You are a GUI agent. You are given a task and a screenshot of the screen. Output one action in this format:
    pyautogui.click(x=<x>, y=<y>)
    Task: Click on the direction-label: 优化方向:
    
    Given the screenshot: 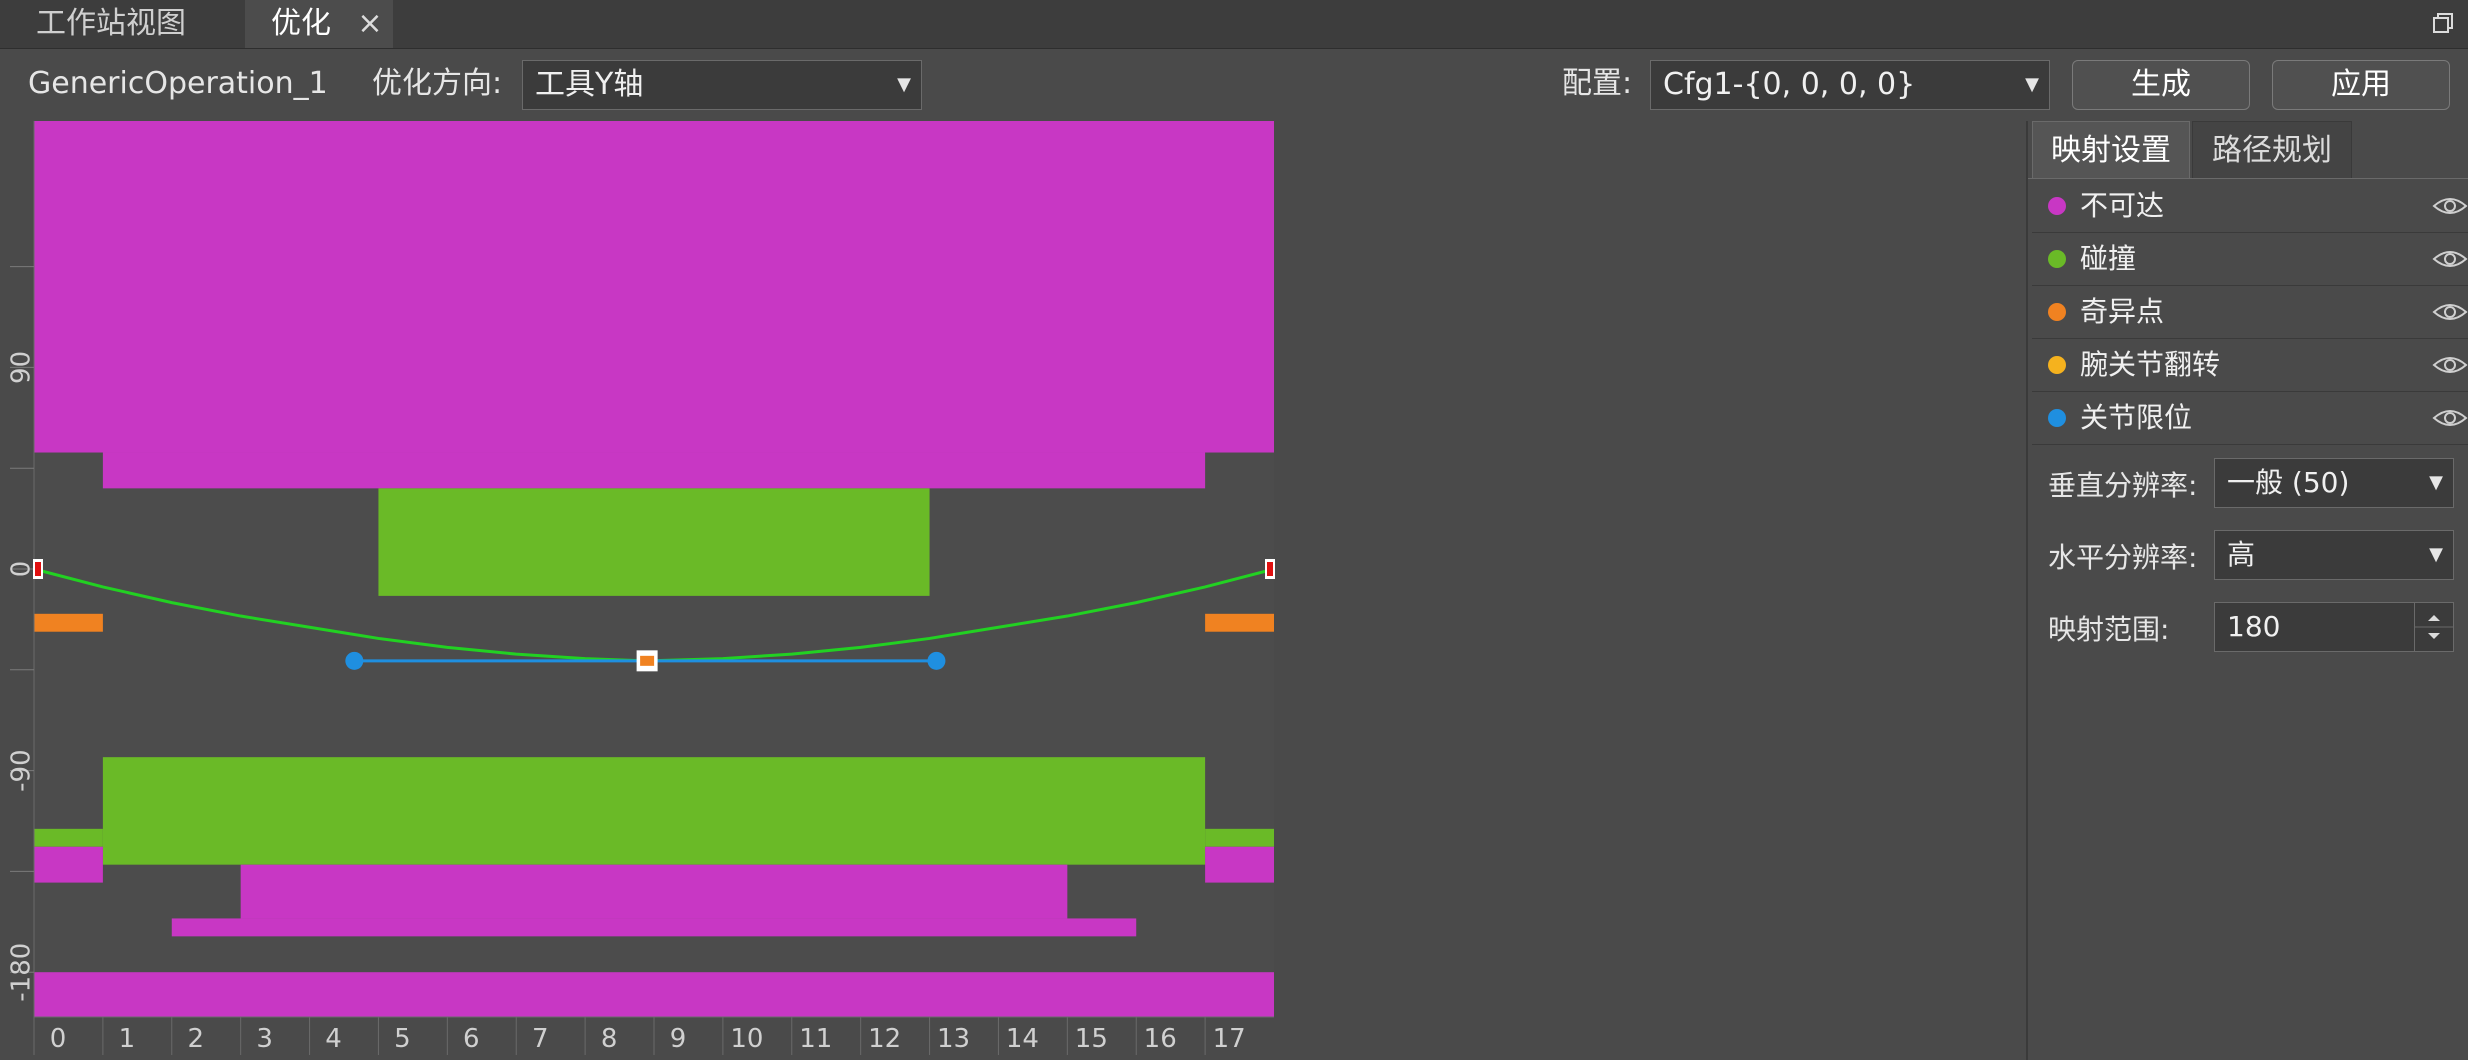 What is the action you would take?
    pyautogui.click(x=437, y=83)
    